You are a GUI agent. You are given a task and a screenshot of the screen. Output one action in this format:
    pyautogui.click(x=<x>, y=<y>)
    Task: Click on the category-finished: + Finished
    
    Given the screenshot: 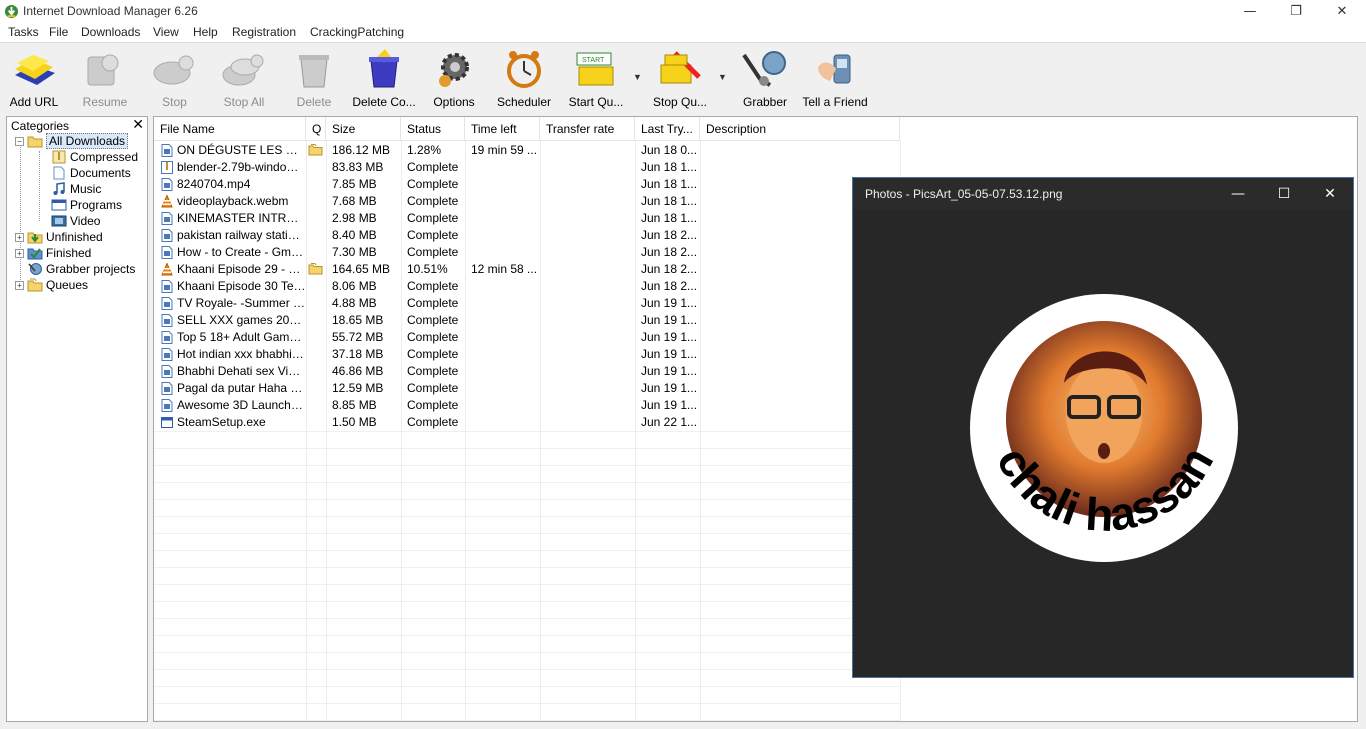 What is the action you would take?
    pyautogui.click(x=53, y=253)
    